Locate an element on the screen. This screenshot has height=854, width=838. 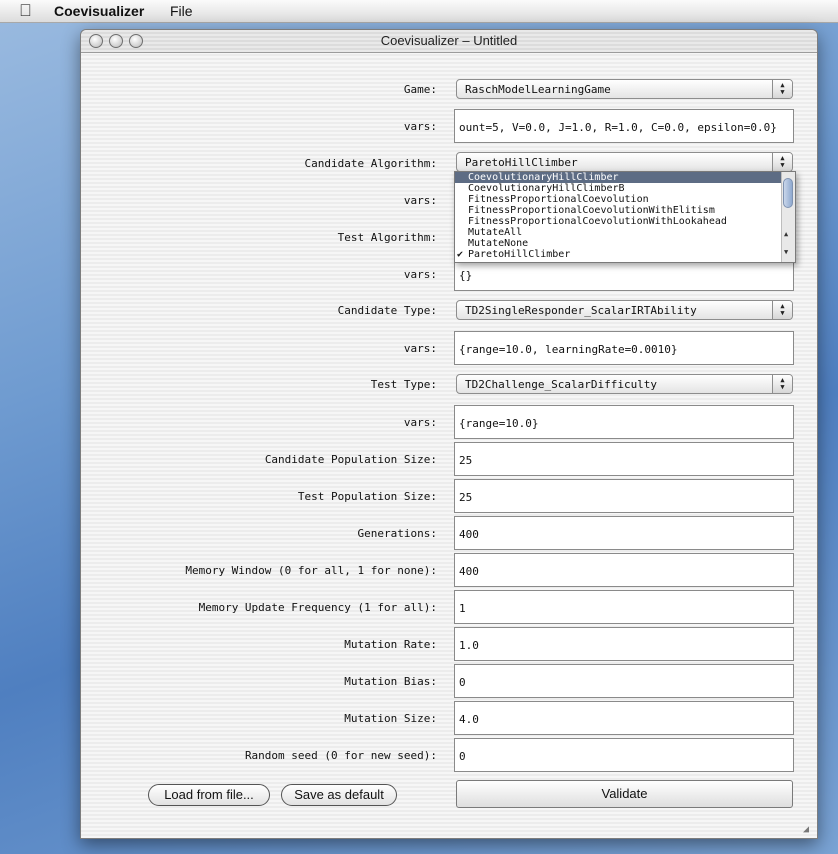
dropdown-item-label: MutateAll is located at coordinates (495, 232).